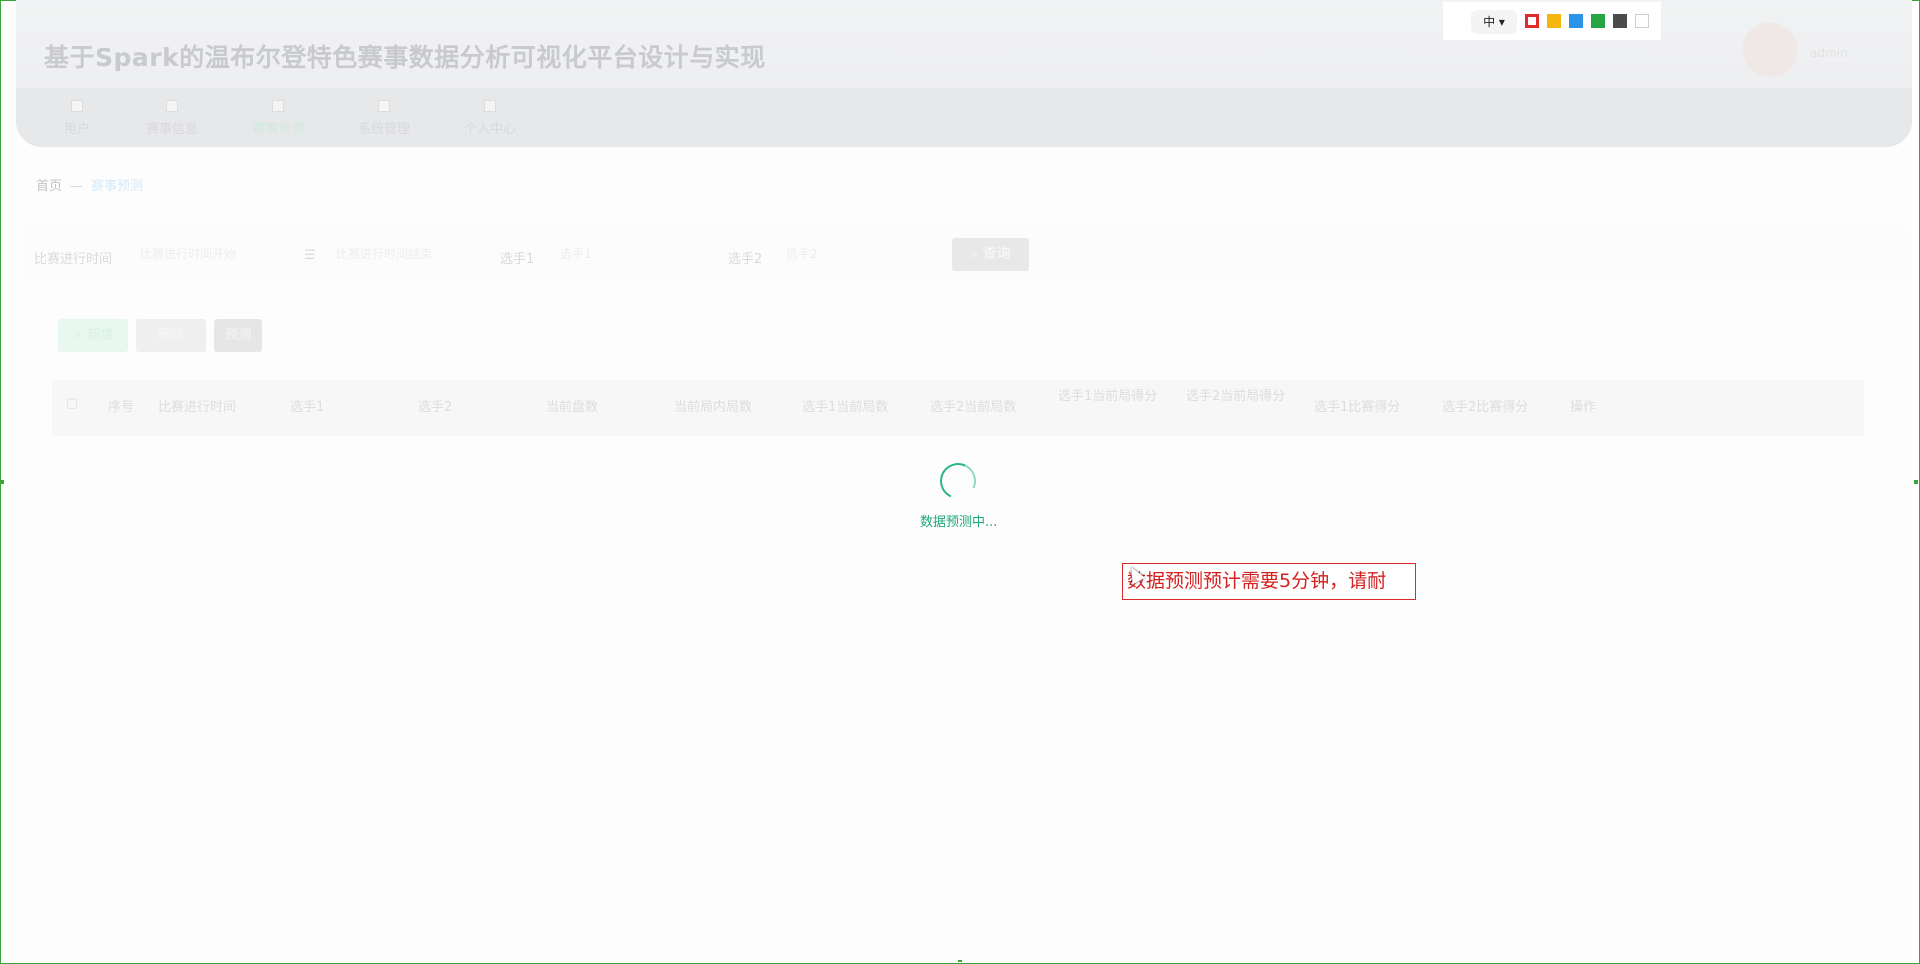  Describe the element at coordinates (77, 106) in the screenshot. I see `user-icon` at that location.